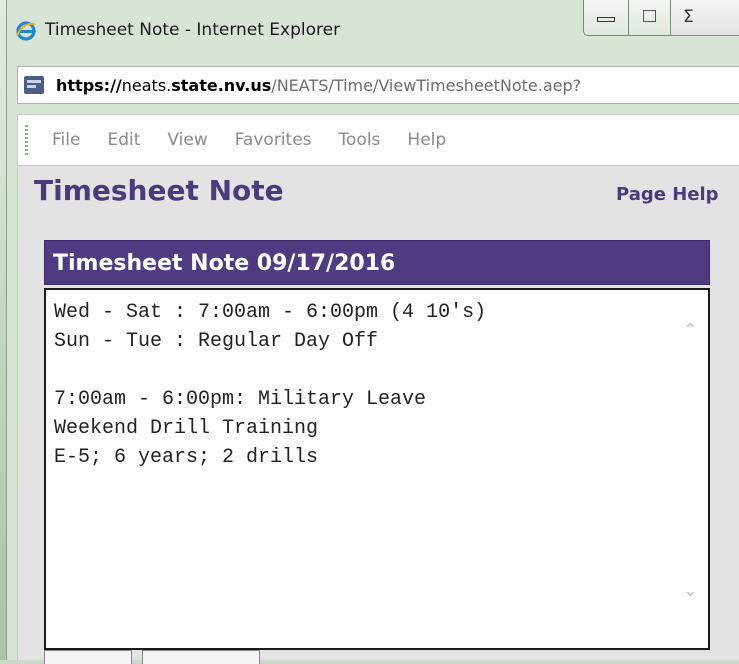 The height and width of the screenshot is (664, 739). What do you see at coordinates (221, 85) in the screenshot?
I see `url-host-main: state.nv.us` at bounding box center [221, 85].